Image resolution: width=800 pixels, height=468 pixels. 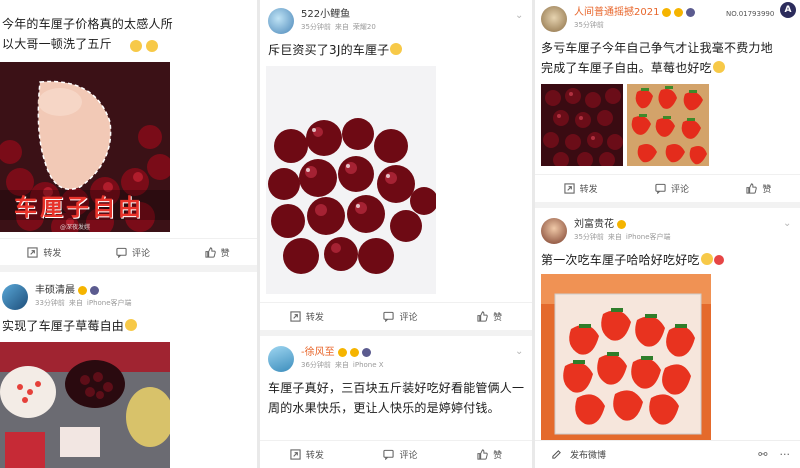 I want to click on user-name: 522小鲤鱼, so click(x=325, y=14).